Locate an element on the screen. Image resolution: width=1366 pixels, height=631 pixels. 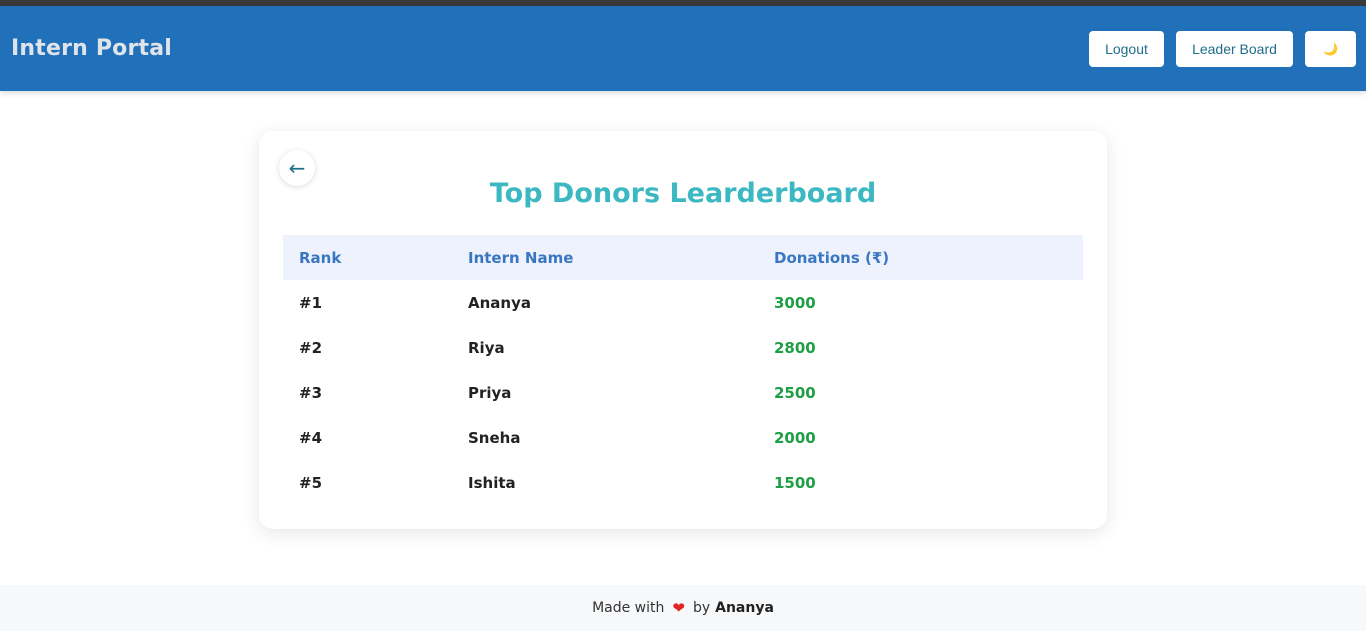
page-title: Top Donors Learderboard is located at coordinates (683, 193).